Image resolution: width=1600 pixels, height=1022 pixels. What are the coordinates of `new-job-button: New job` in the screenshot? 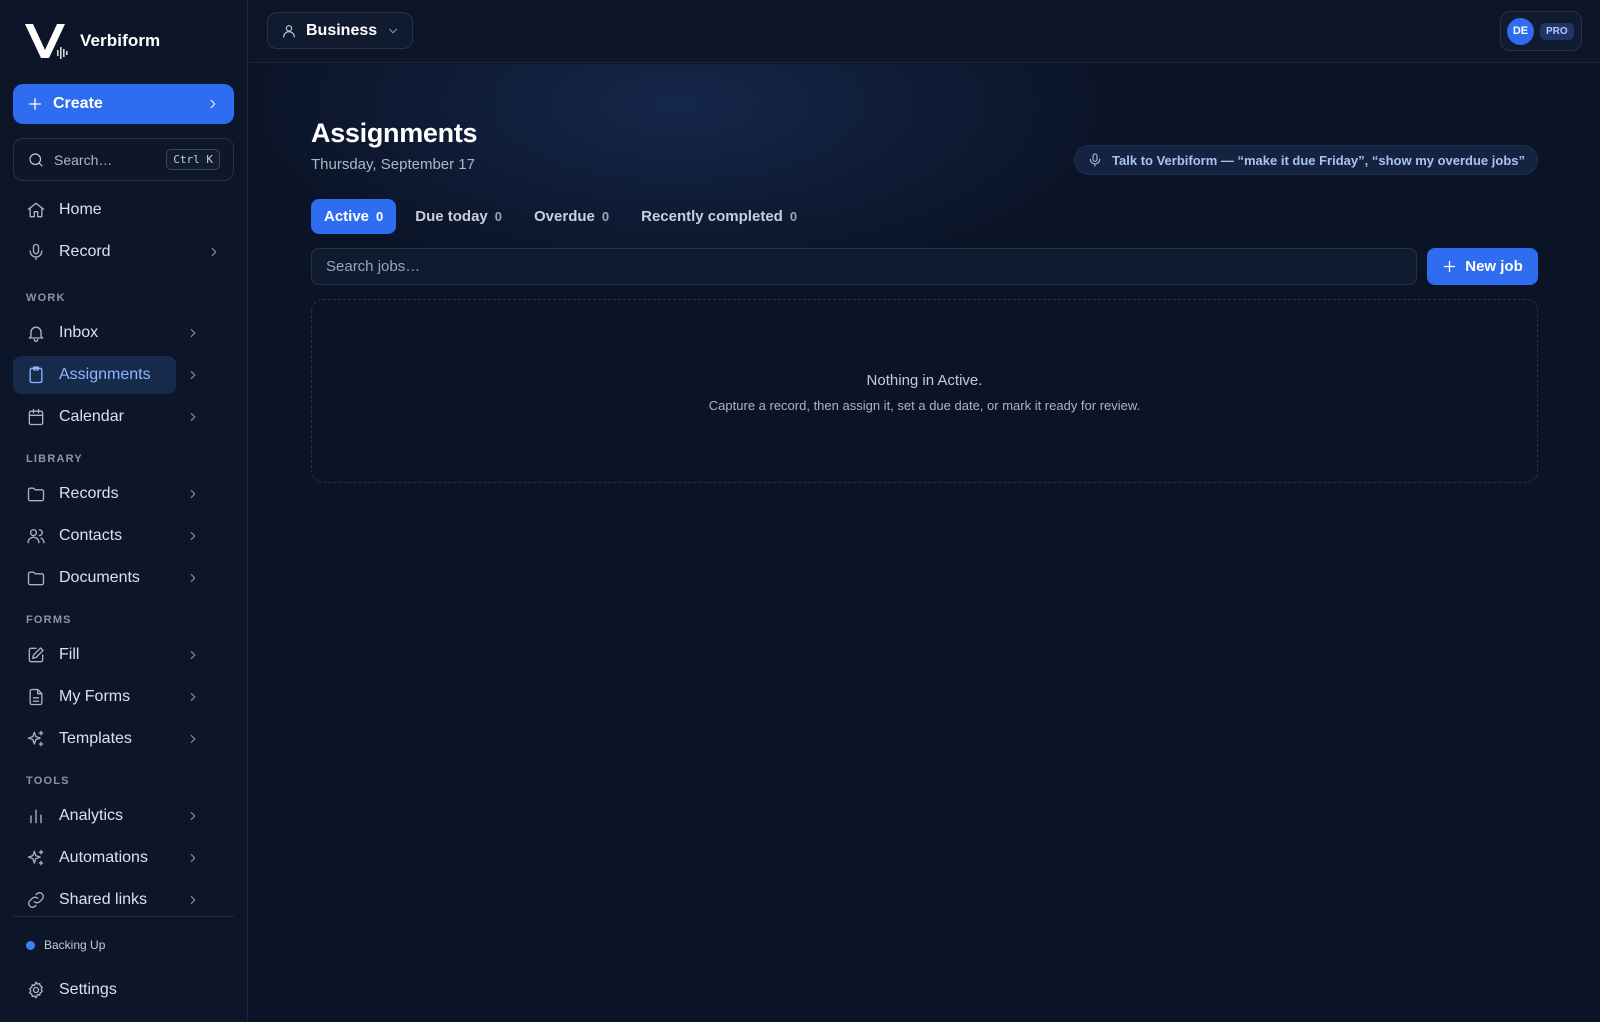 It's located at (1482, 266).